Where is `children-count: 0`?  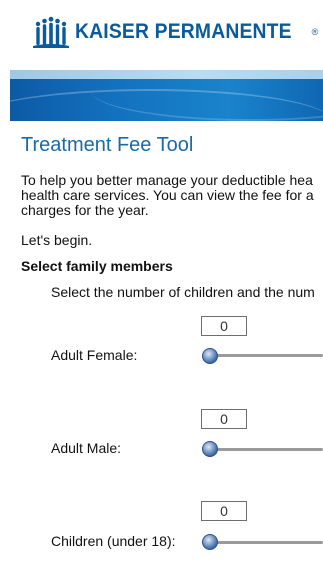 children-count: 0 is located at coordinates (224, 511).